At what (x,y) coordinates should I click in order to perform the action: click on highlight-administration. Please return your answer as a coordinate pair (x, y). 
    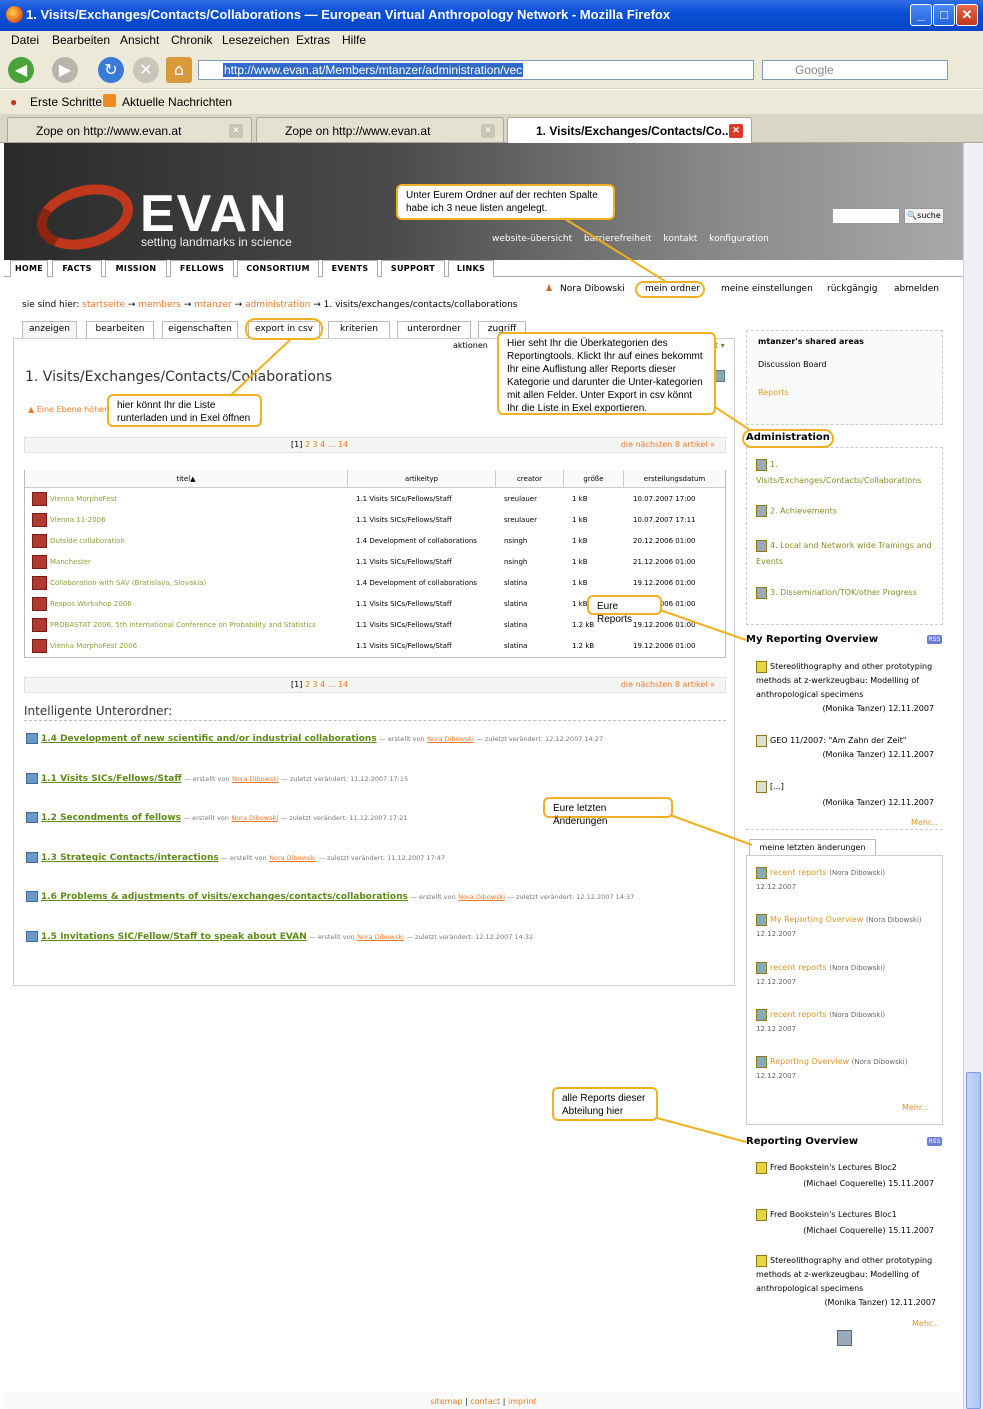
    Looking at the image, I should click on (788, 438).